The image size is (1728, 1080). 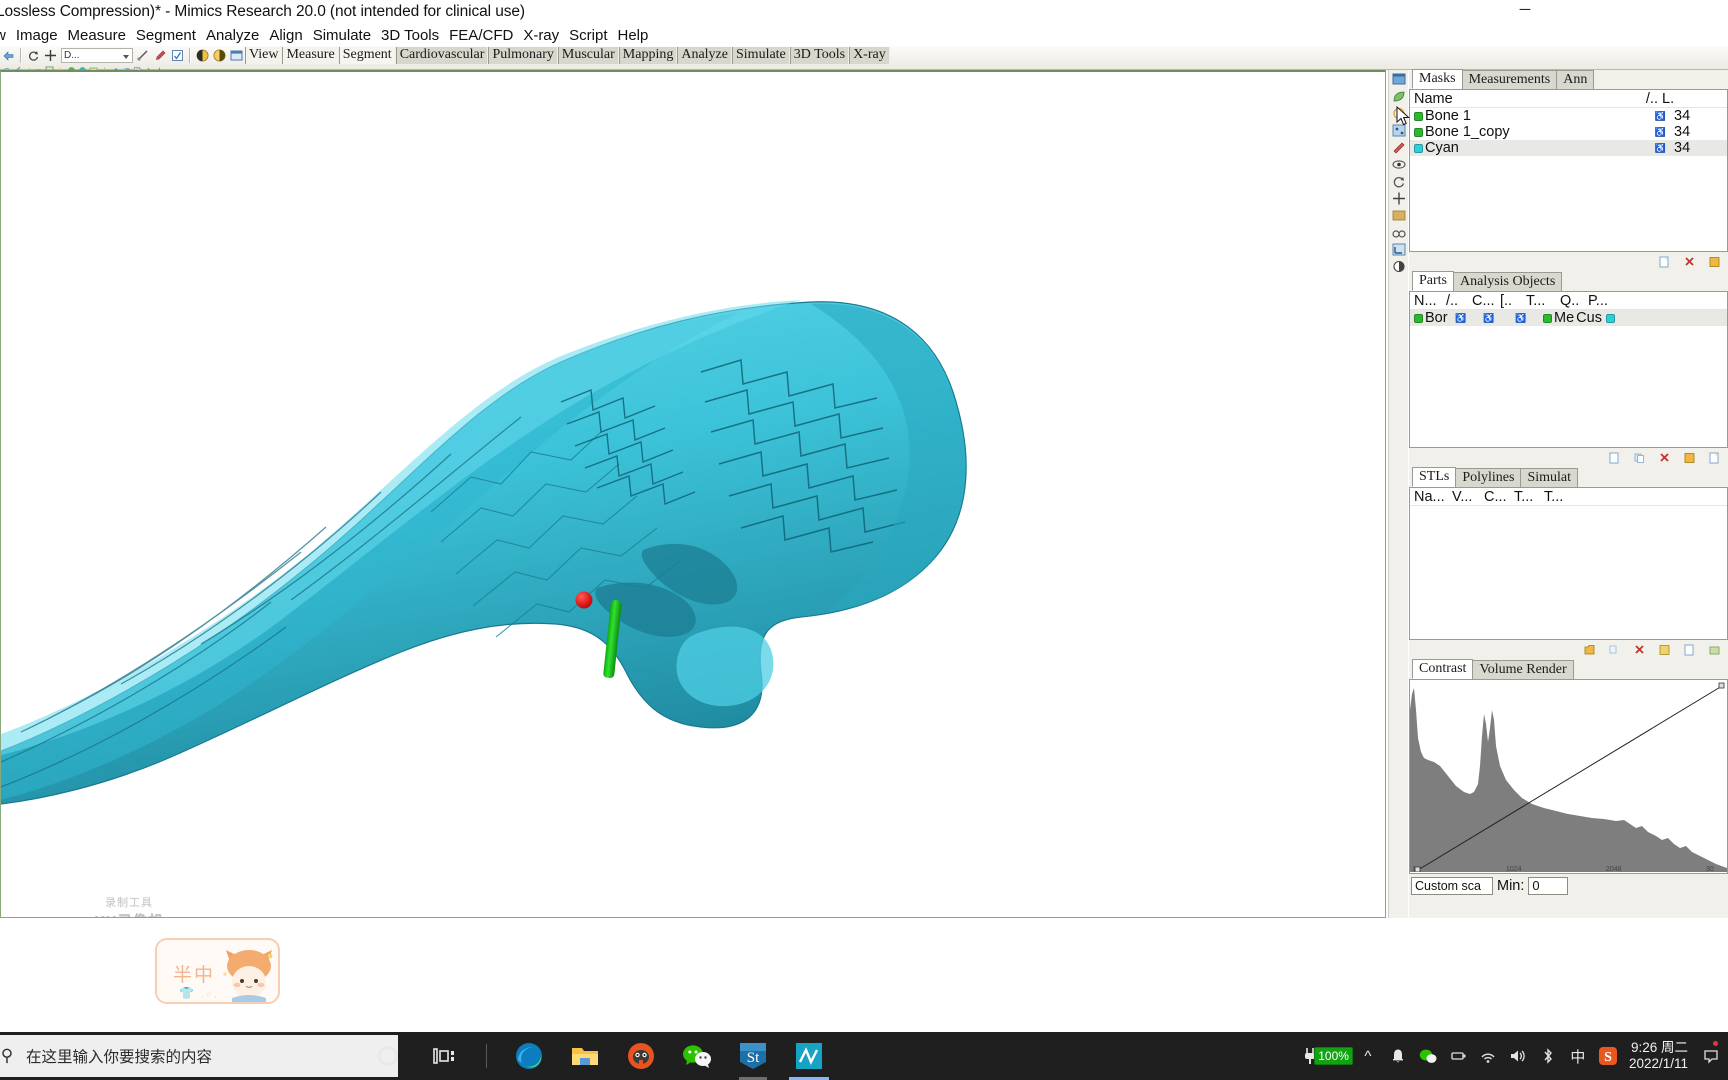 I want to click on menu-item-segment: Segment, so click(x=166, y=36).